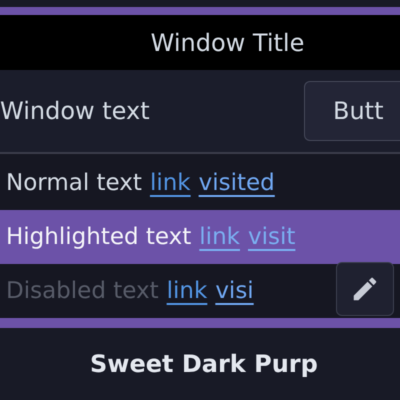 Image resolution: width=400 pixels, height=400 pixels. Describe the element at coordinates (204, 364) in the screenshot. I see `theme-name: Sweet Dark Purp` at that location.